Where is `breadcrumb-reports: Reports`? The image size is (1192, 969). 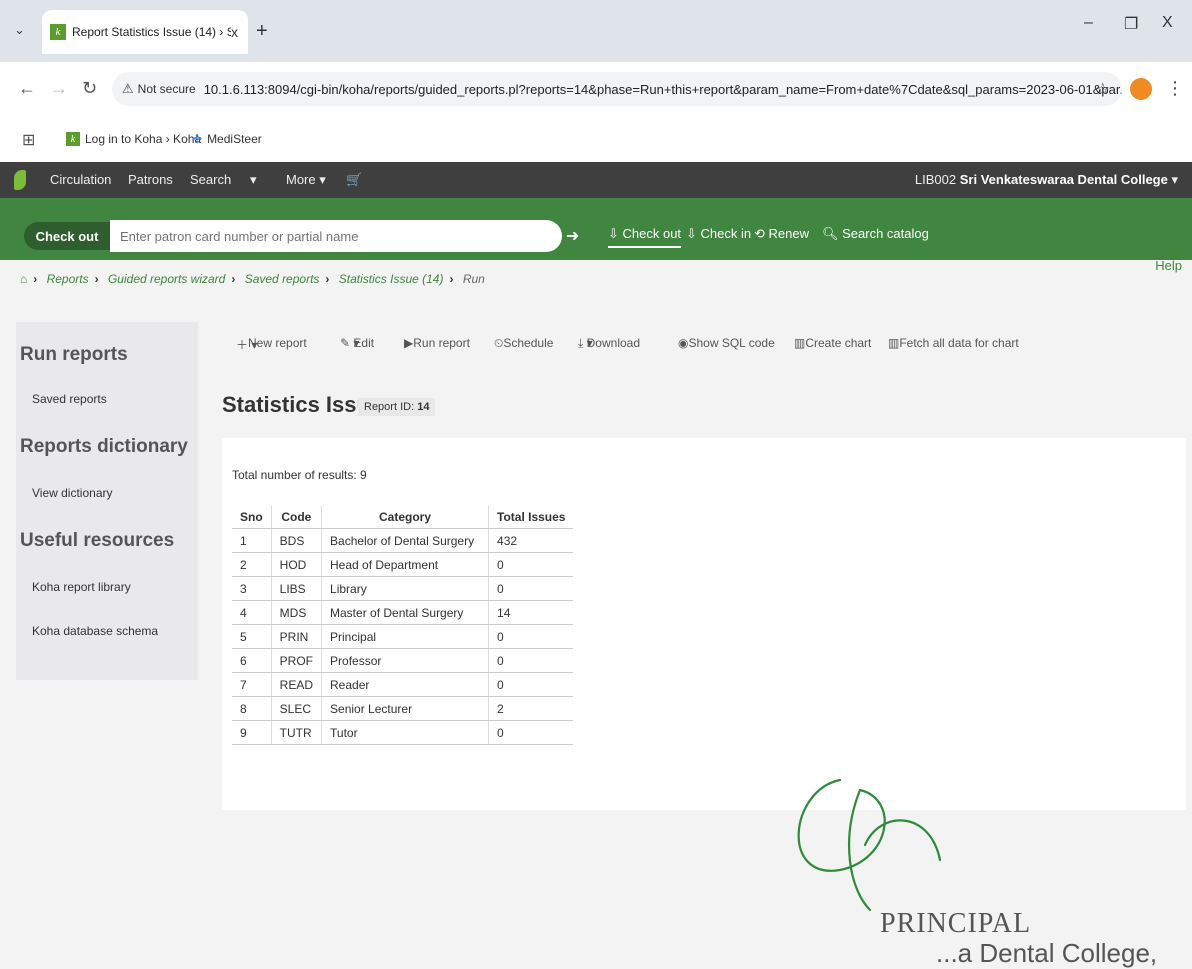 breadcrumb-reports: Reports is located at coordinates (68, 279).